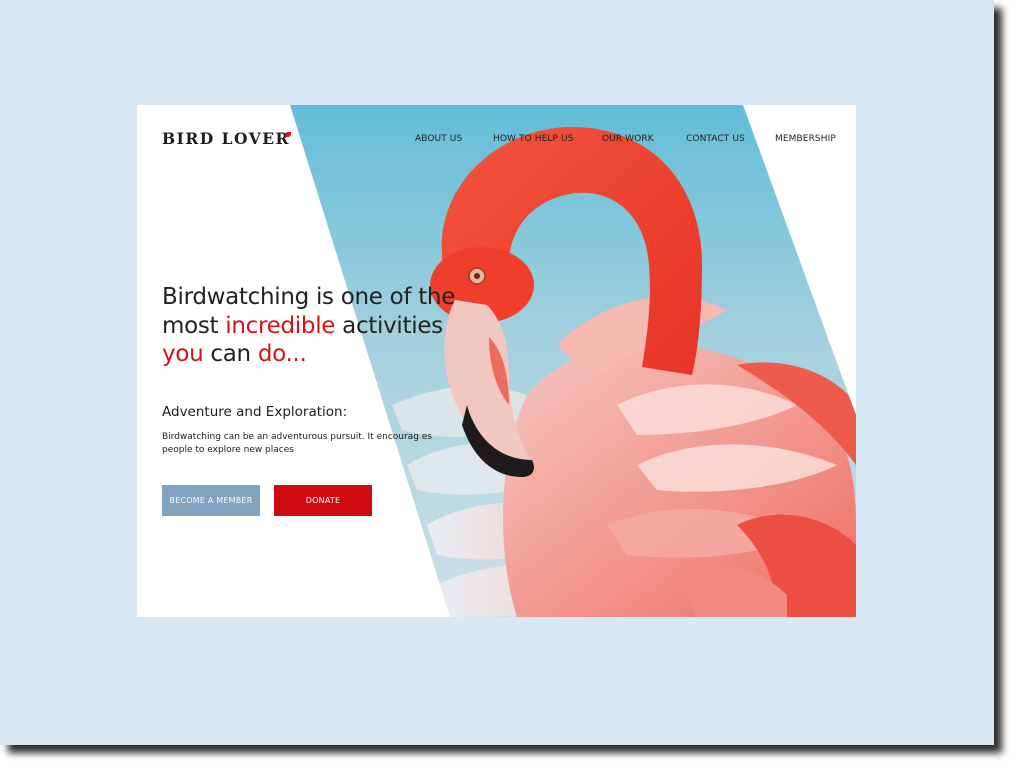 This screenshot has width=1024, height=776. What do you see at coordinates (194, 325) in the screenshot?
I see `headline-text: most` at bounding box center [194, 325].